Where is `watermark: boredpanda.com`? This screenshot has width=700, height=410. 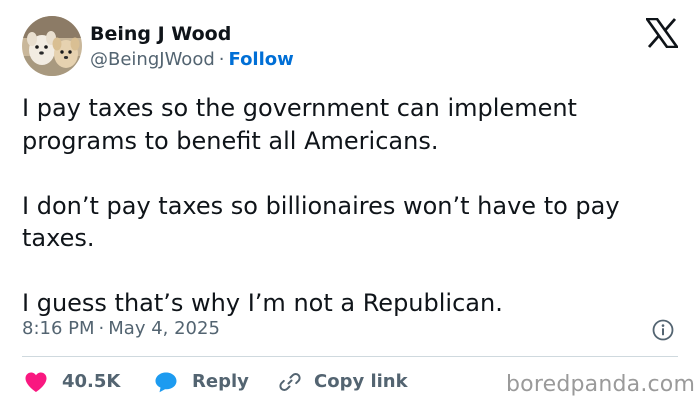
watermark: boredpanda.com is located at coordinates (601, 384).